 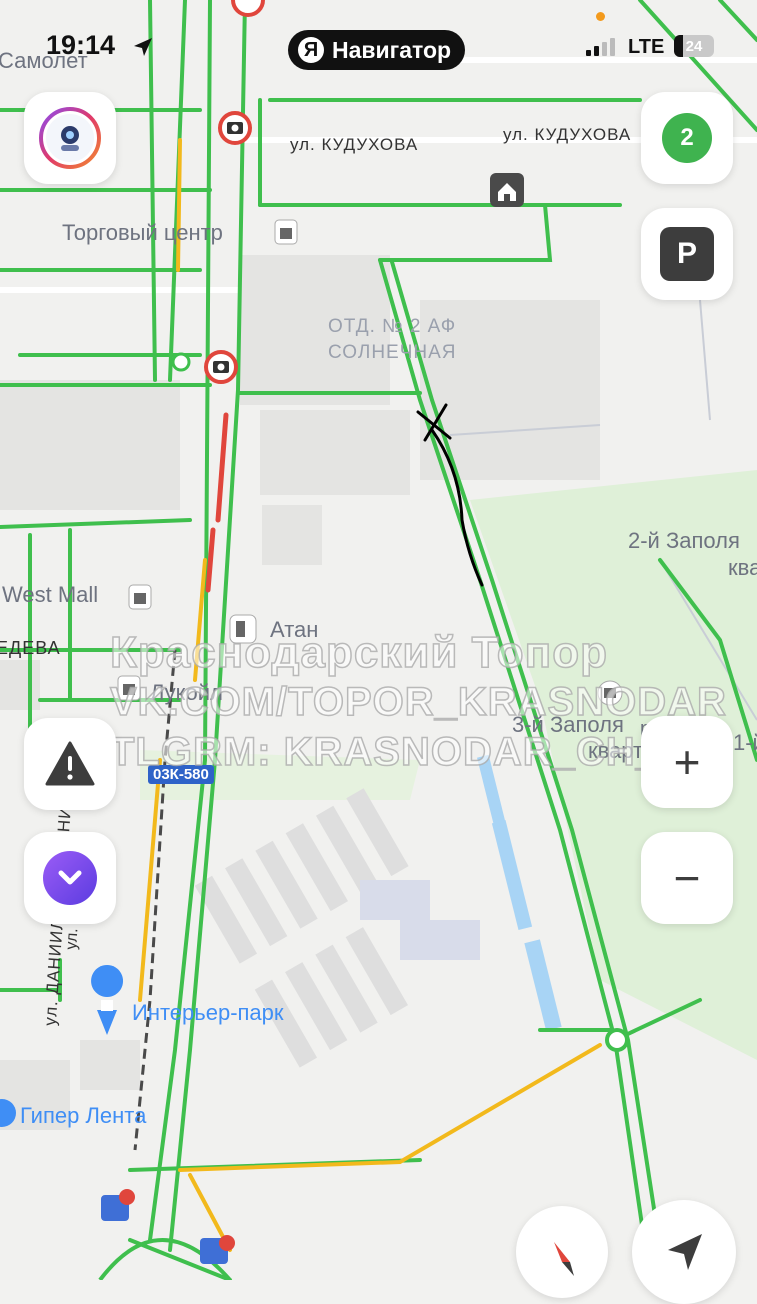 What do you see at coordinates (83, 1115) in the screenshot?
I see `label-giper-lenta: Гипер Лента` at bounding box center [83, 1115].